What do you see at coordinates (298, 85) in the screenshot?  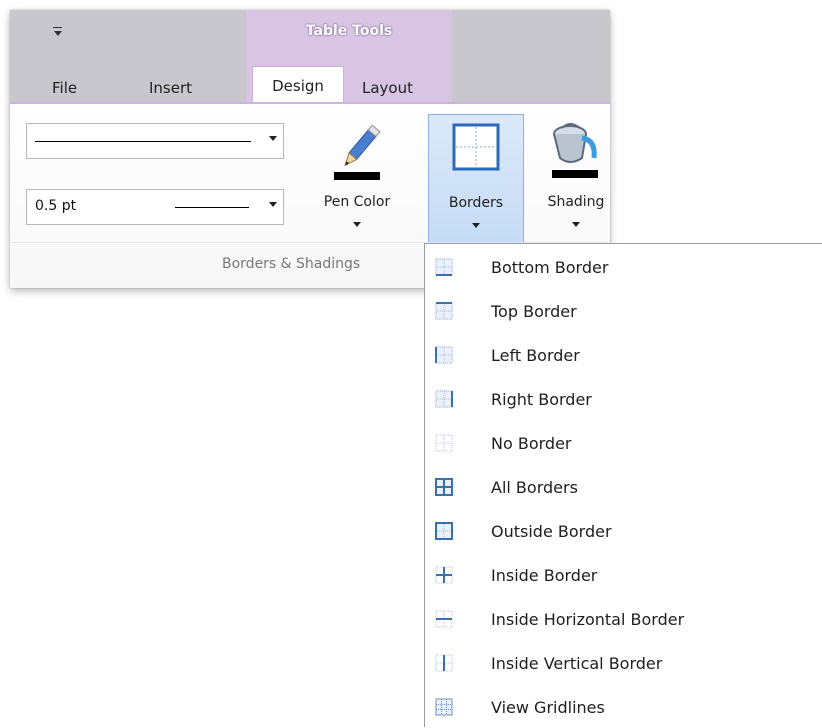 I see `tab-design: Design` at bounding box center [298, 85].